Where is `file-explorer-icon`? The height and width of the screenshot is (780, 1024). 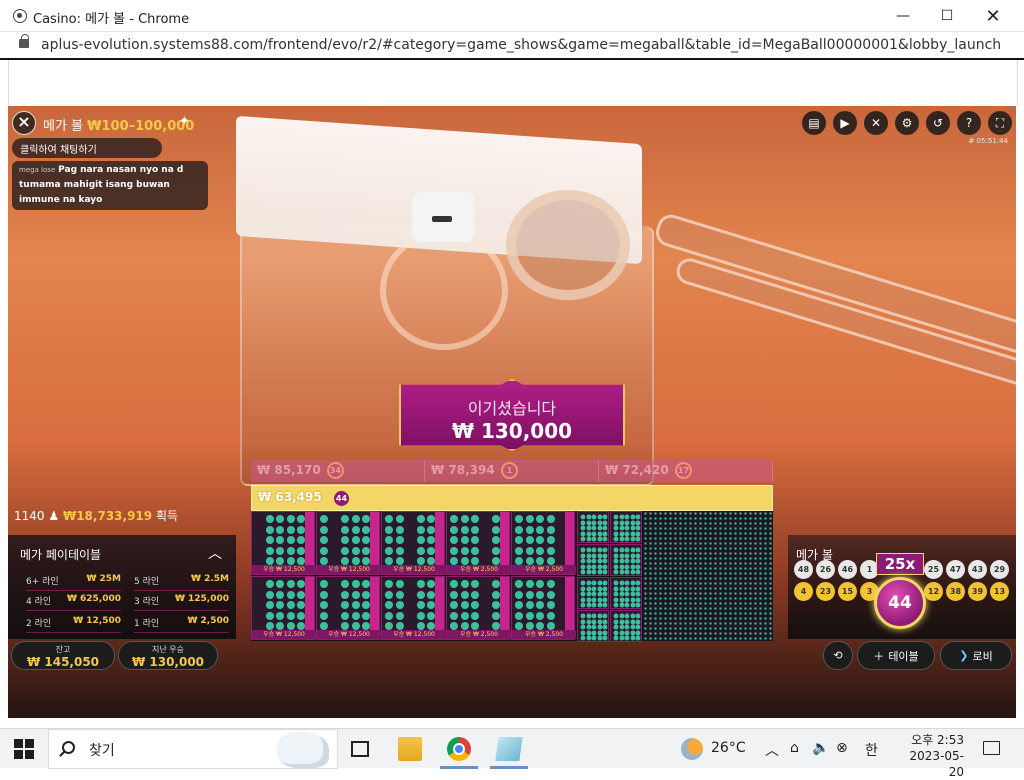
file-explorer-icon is located at coordinates (410, 749).